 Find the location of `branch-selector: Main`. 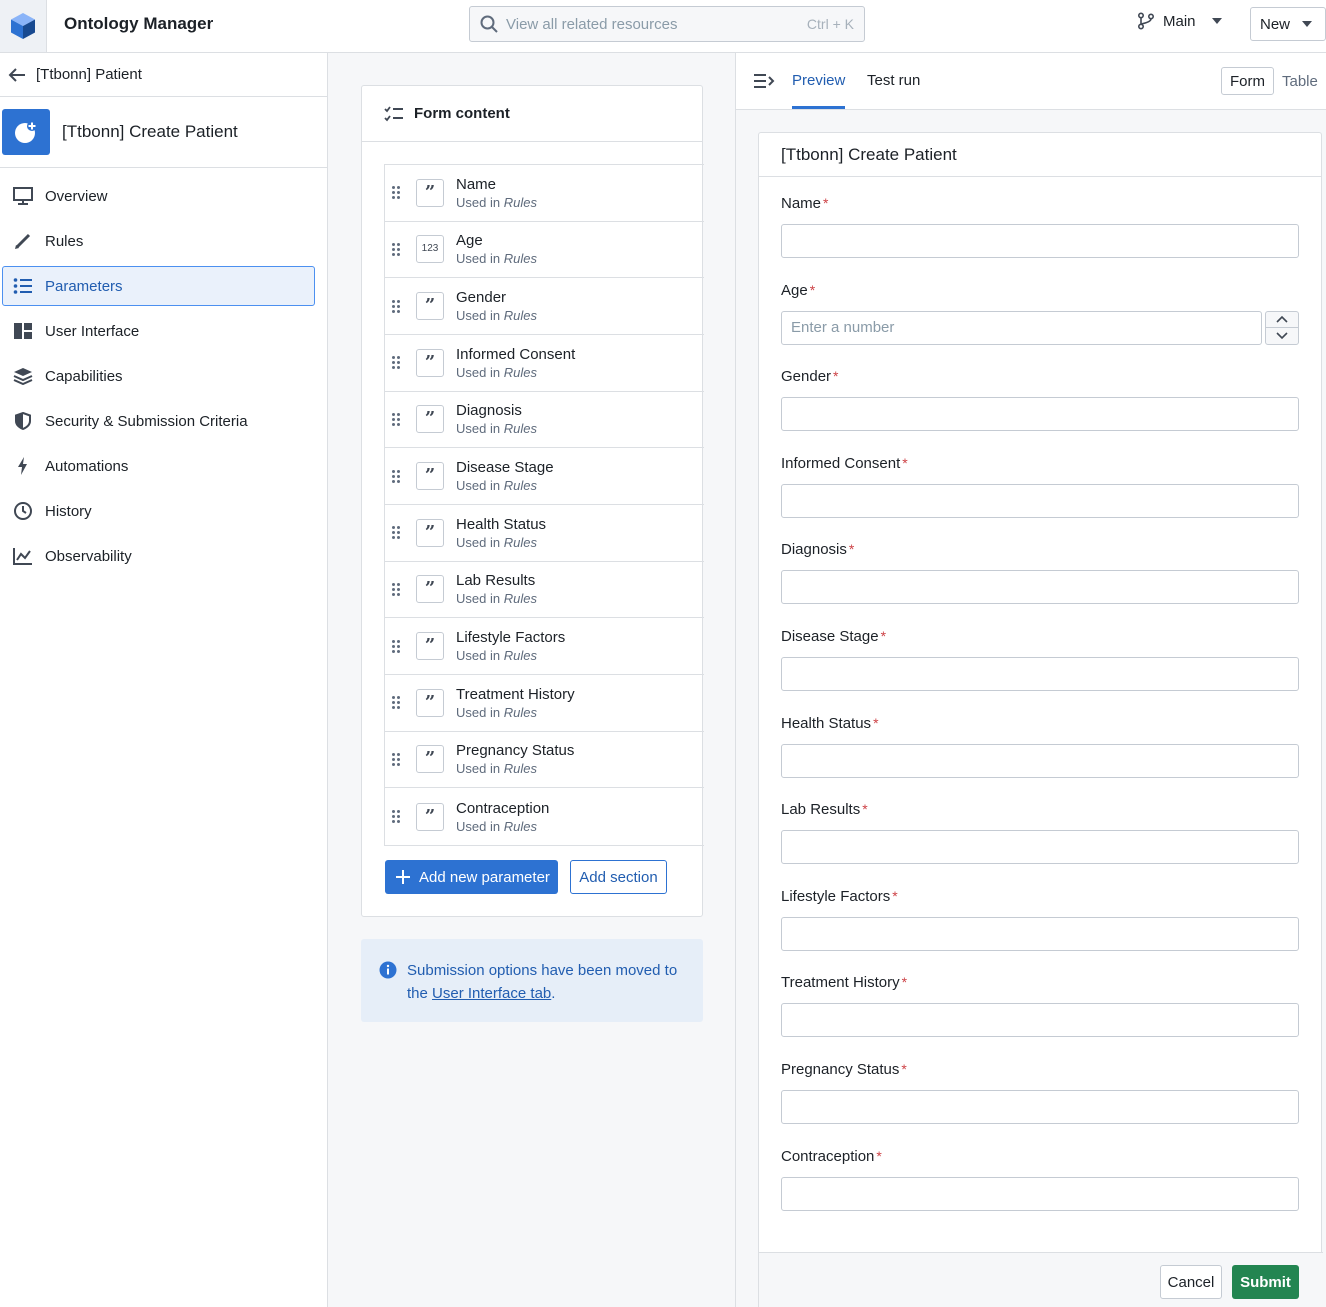

branch-selector: Main is located at coordinates (1179, 21).